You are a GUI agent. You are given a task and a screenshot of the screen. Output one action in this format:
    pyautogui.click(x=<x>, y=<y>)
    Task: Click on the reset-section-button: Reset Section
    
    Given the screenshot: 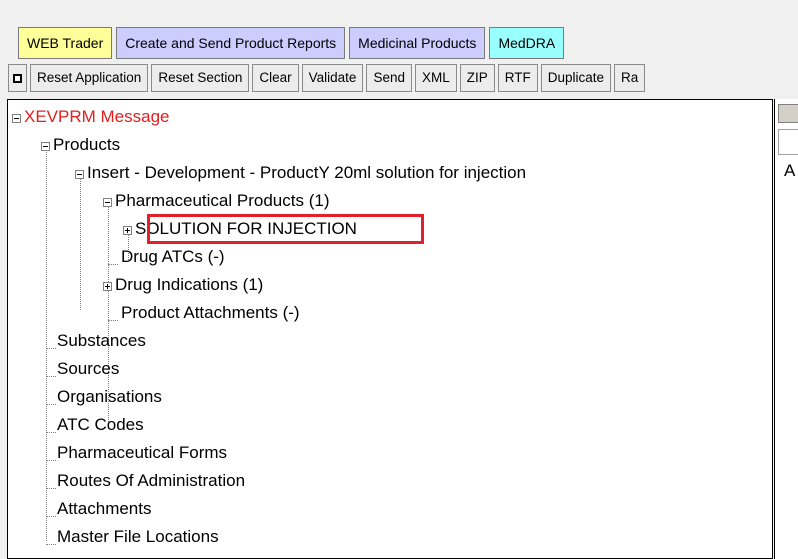 What is the action you would take?
    pyautogui.click(x=200, y=78)
    